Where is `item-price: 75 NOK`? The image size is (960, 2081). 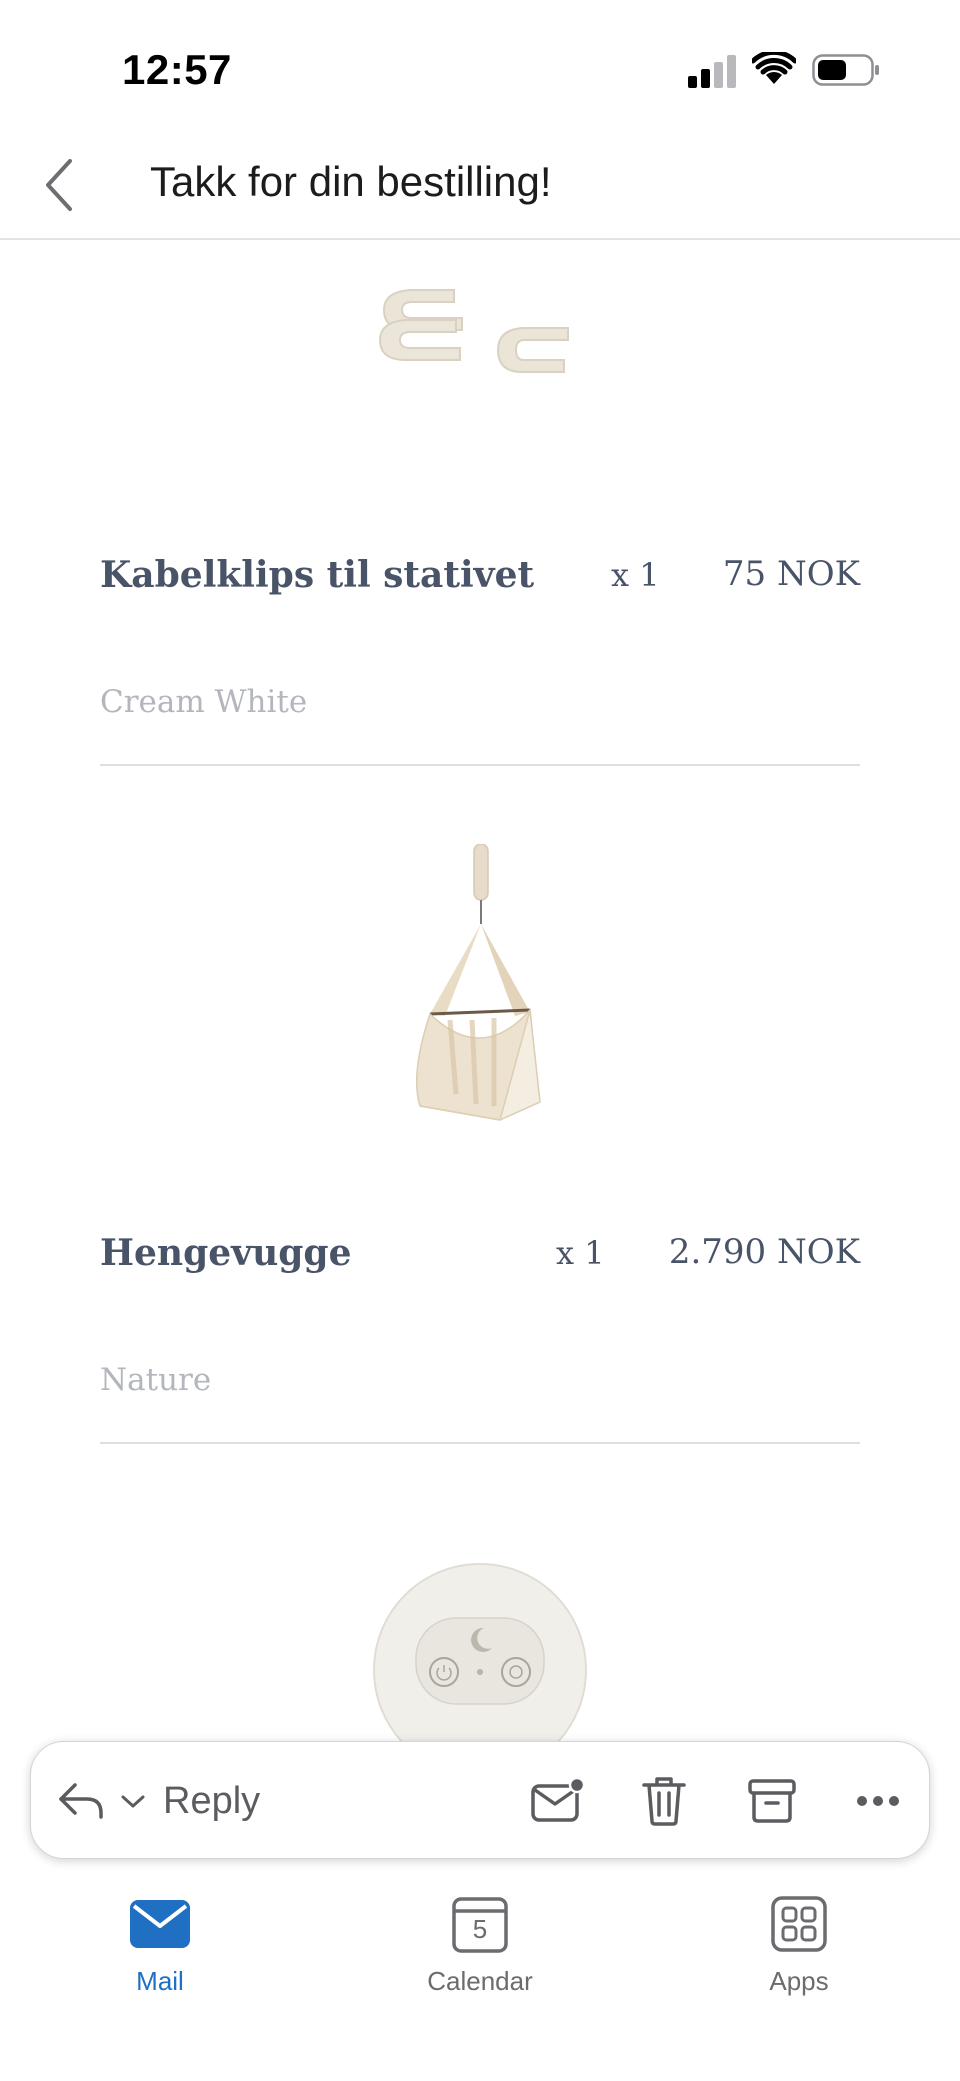 item-price: 75 NOK is located at coordinates (791, 574).